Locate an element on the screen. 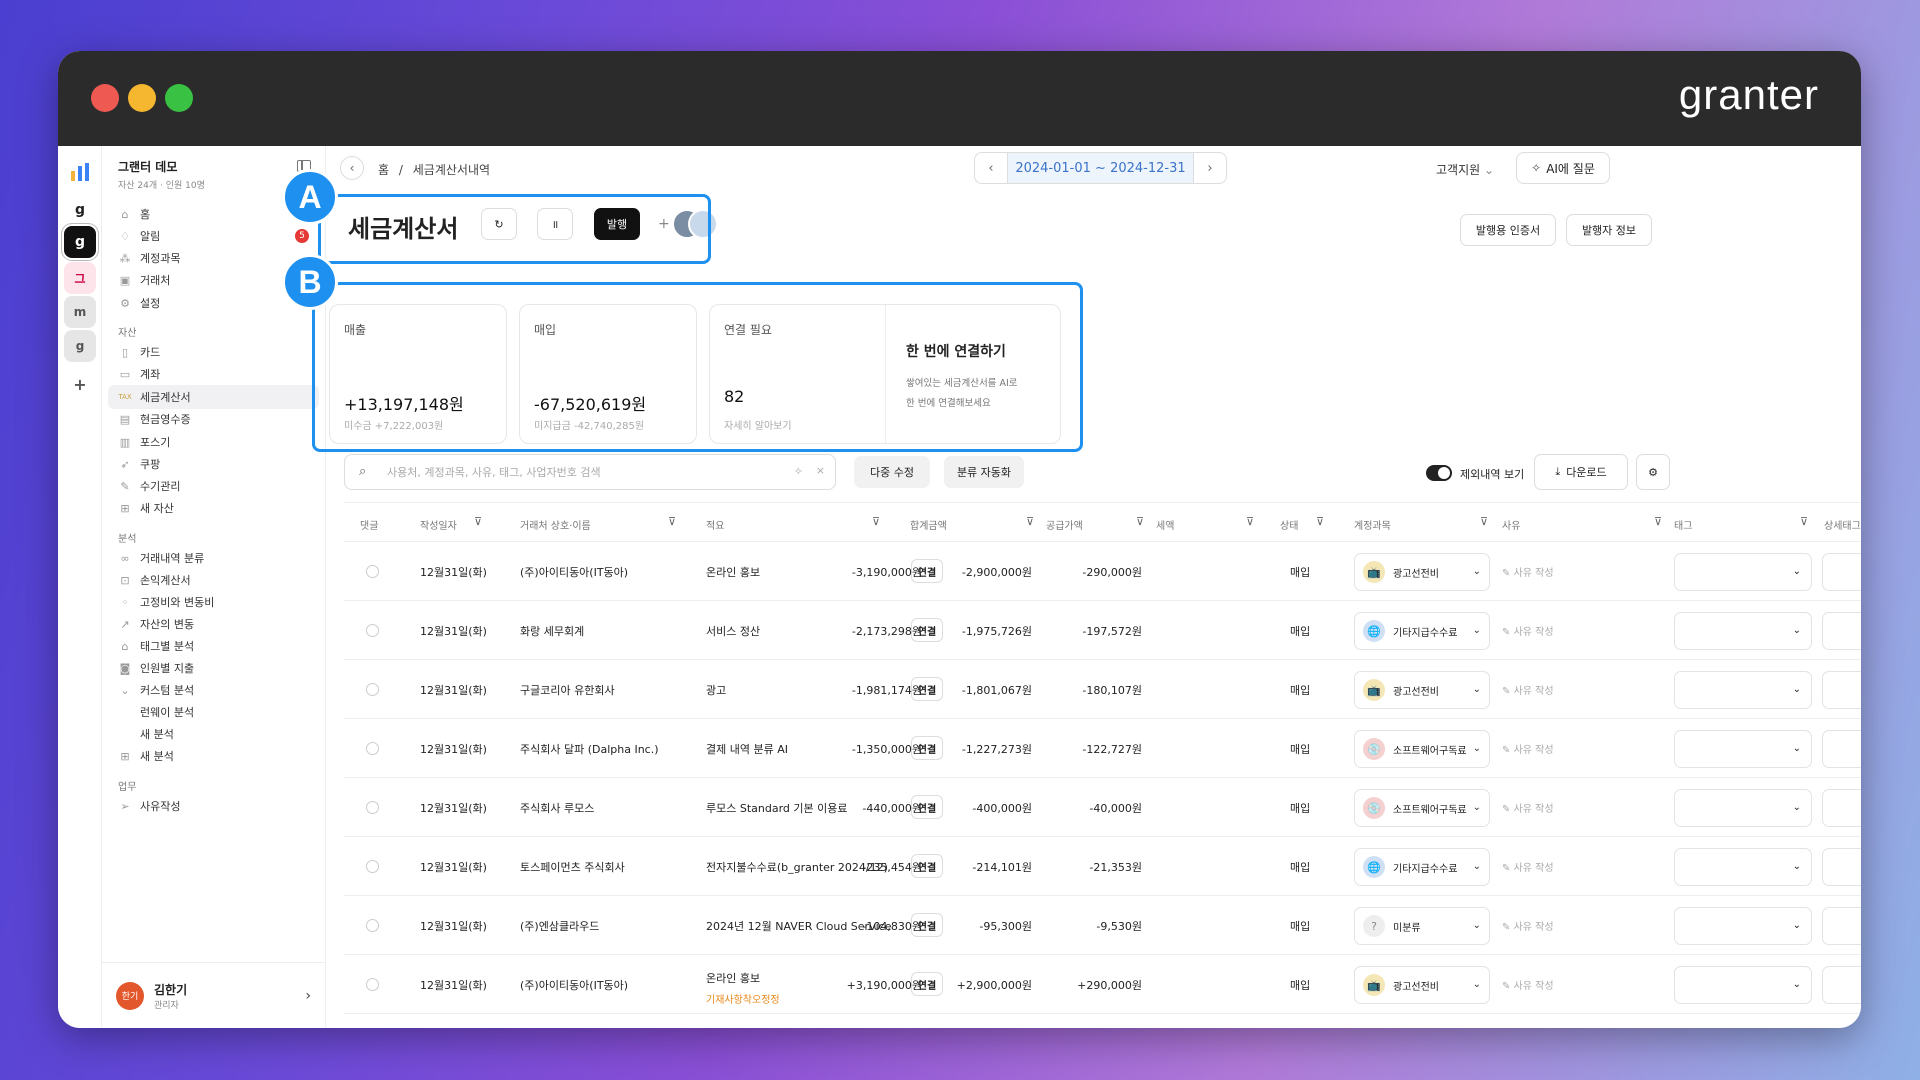 The height and width of the screenshot is (1080, 1920). link-sub: 자세히 알아보기 is located at coordinates (758, 424).